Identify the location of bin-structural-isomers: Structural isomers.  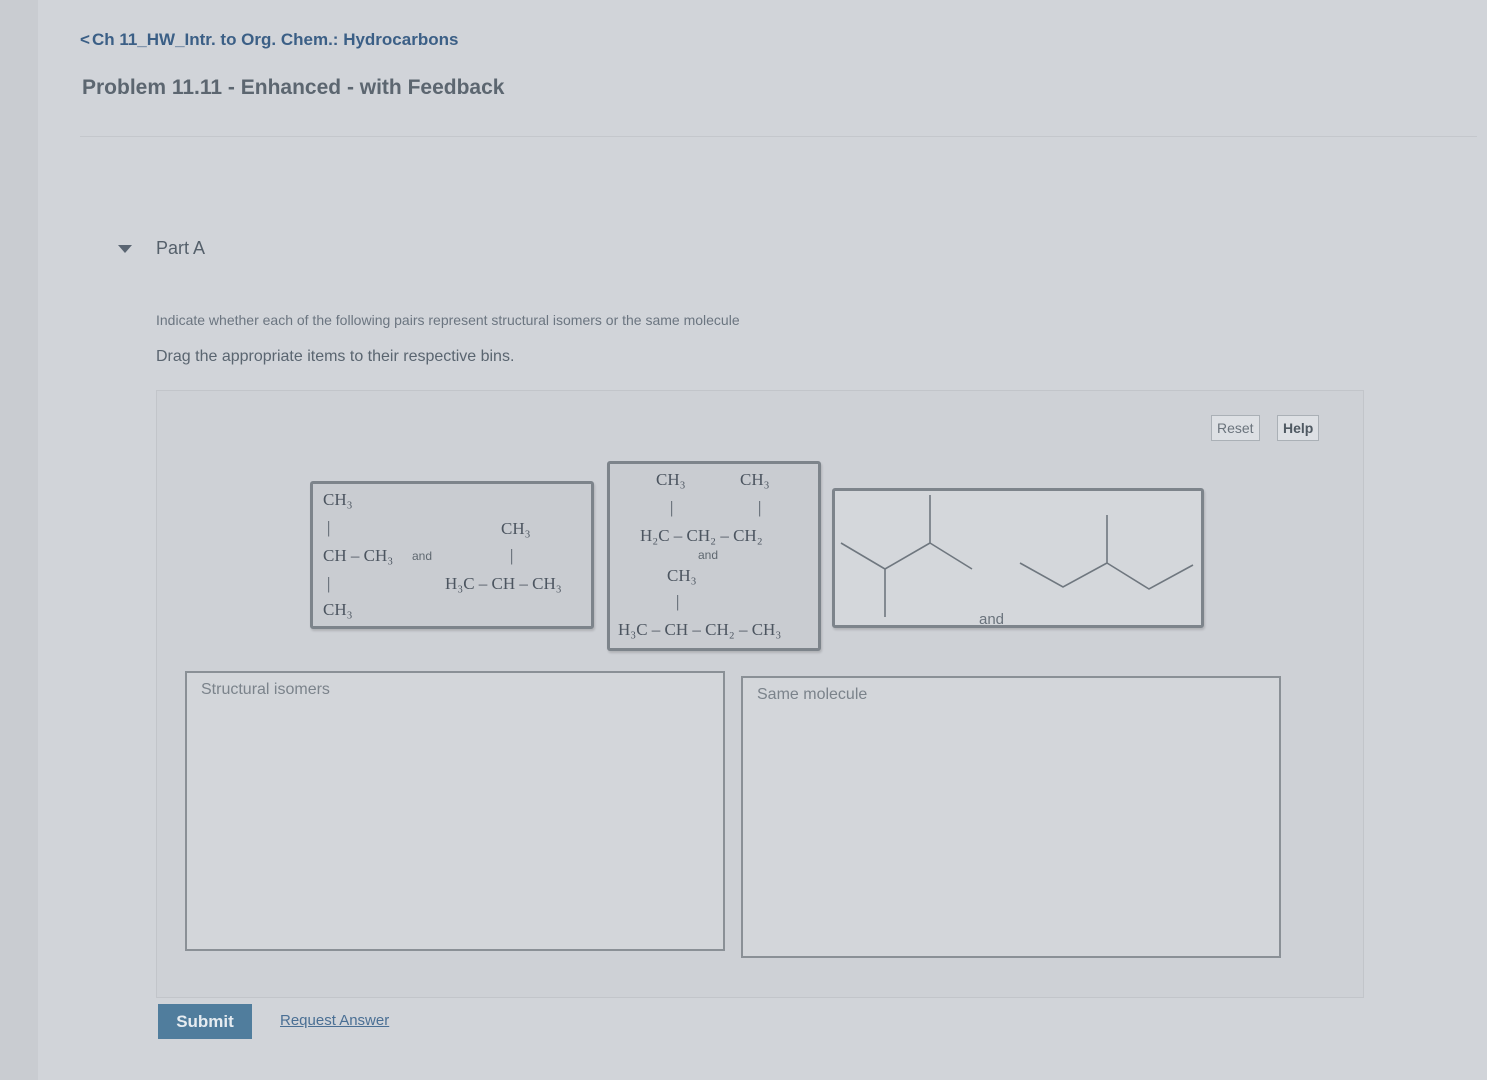
(455, 811).